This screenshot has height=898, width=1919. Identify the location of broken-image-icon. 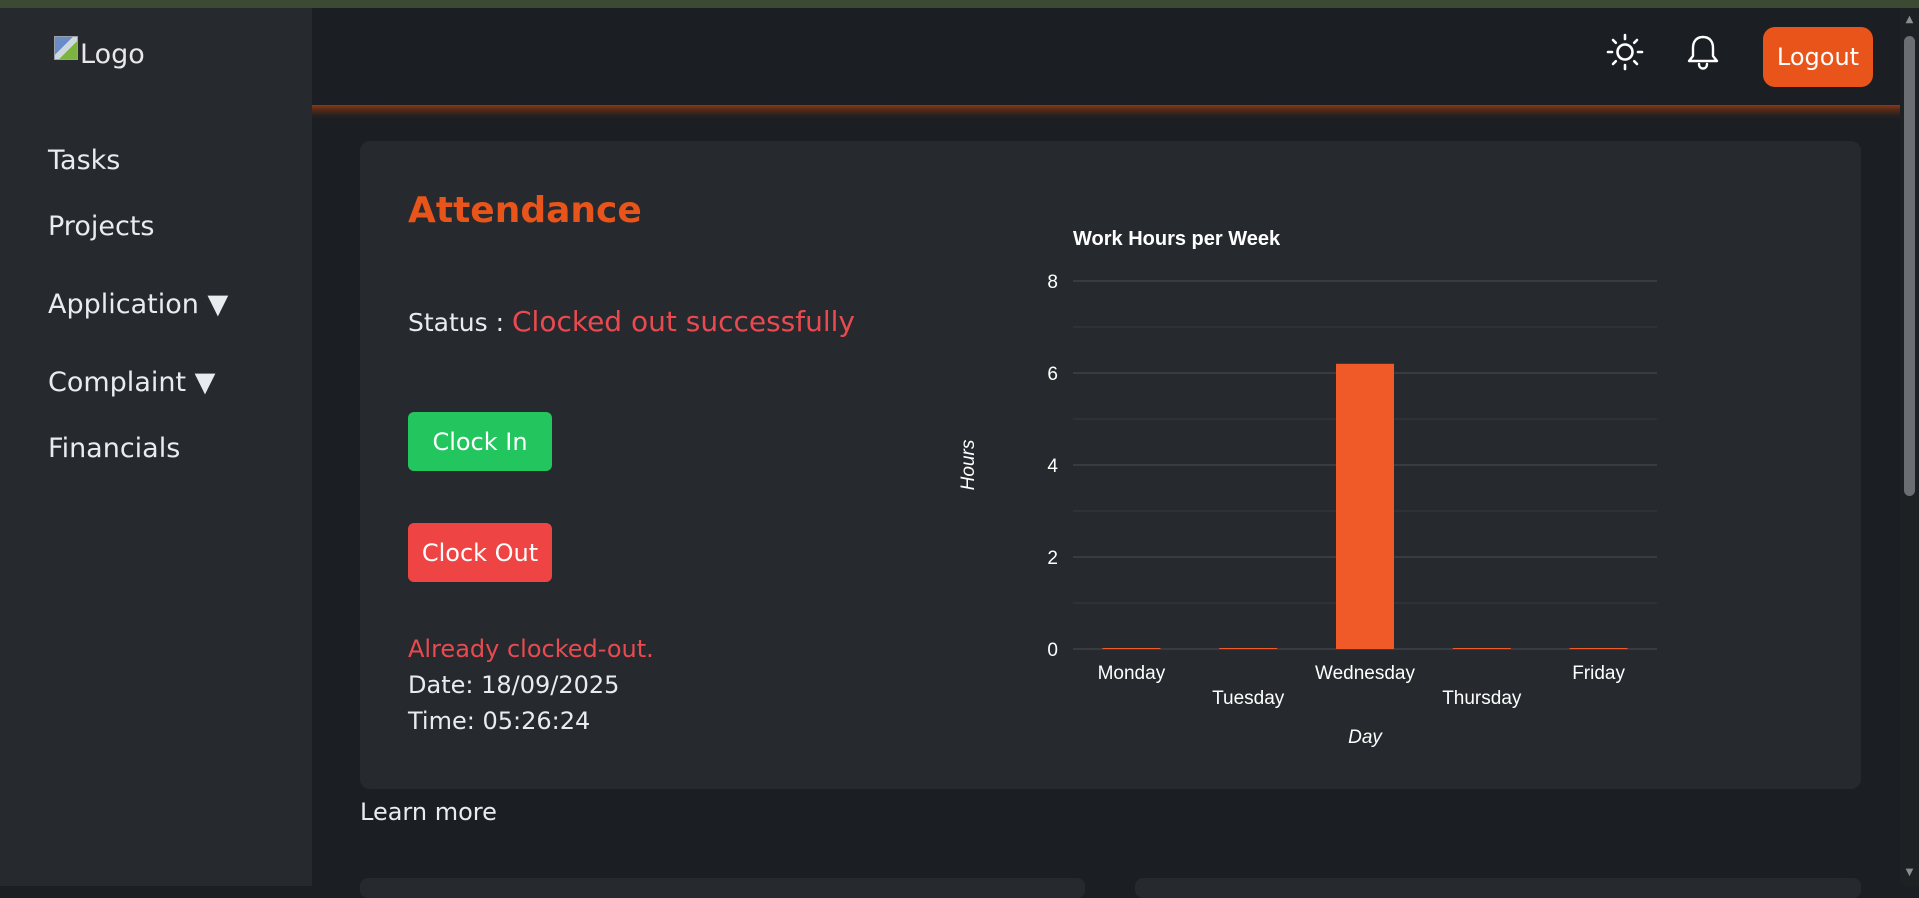
(66, 48).